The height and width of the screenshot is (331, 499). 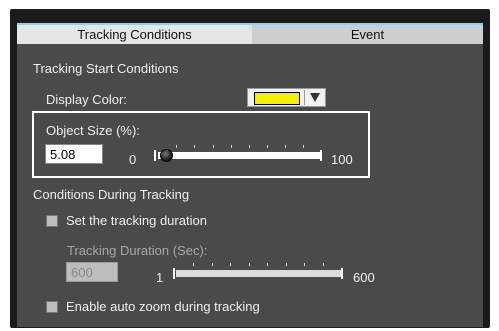 What do you see at coordinates (106, 68) in the screenshot?
I see `tracking-start-heading: Tracking Start Conditions` at bounding box center [106, 68].